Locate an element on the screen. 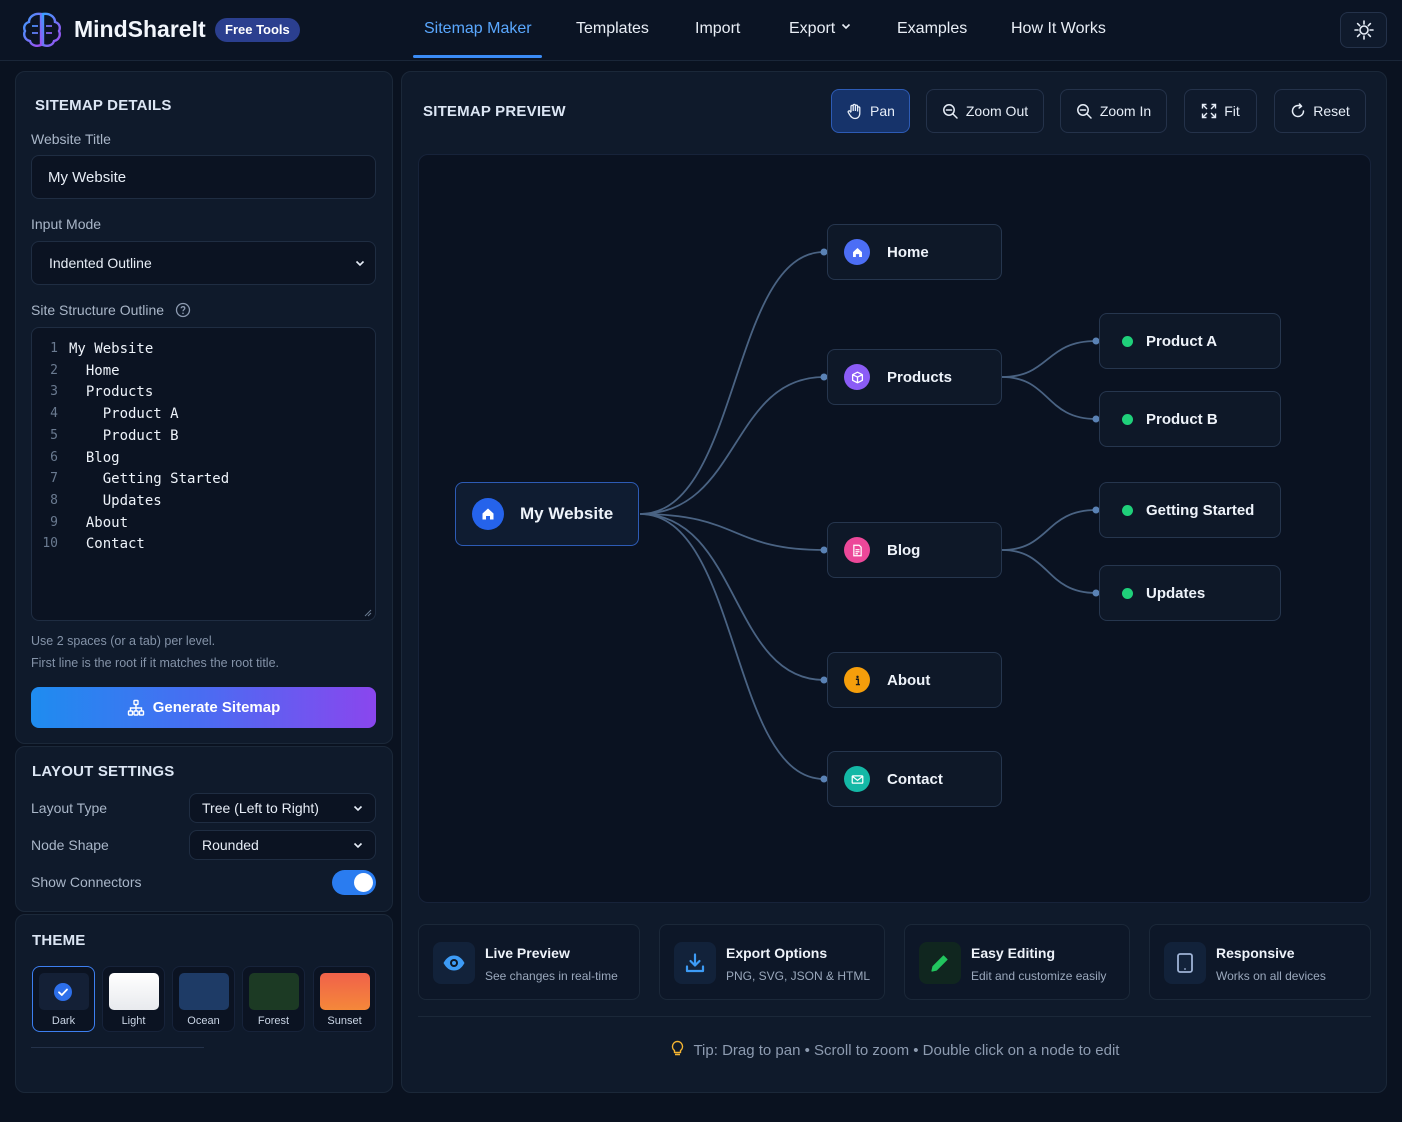 The height and width of the screenshot is (1122, 1402). tablet-icon is located at coordinates (1185, 963).